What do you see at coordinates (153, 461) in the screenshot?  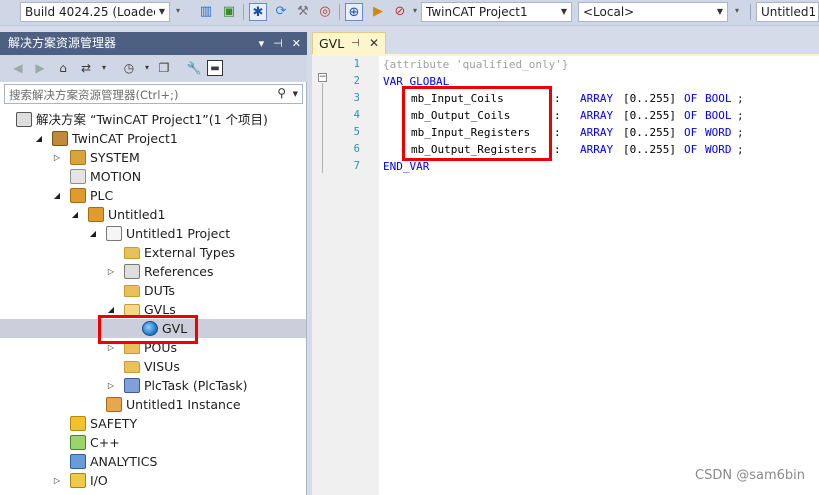 I see `tree-item: ANALYTICS` at bounding box center [153, 461].